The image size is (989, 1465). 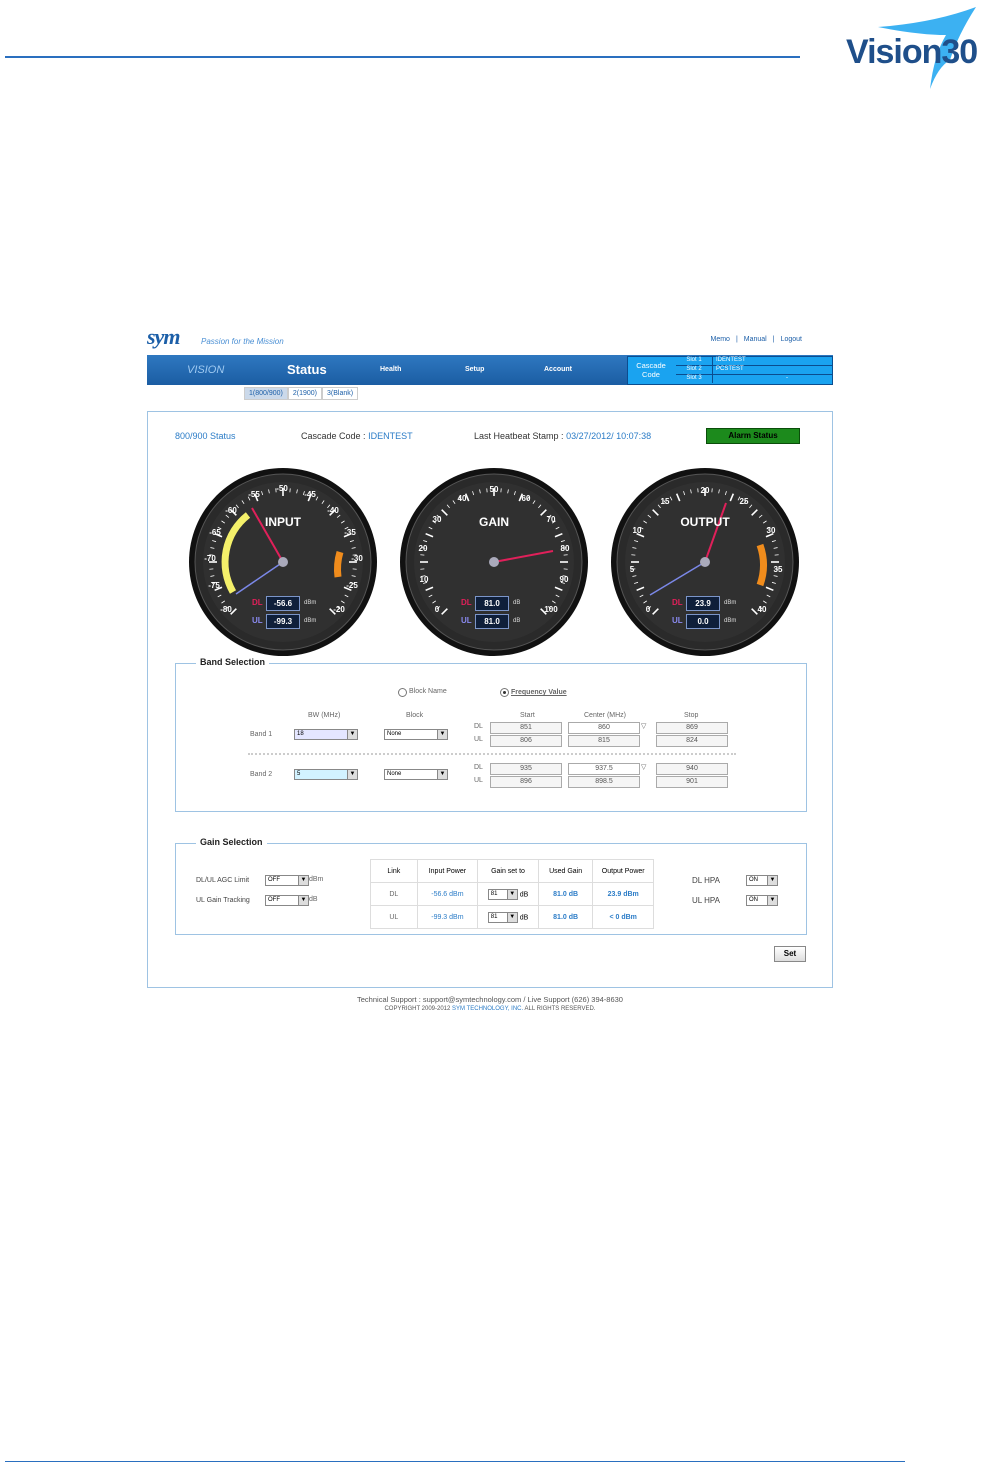 I want to click on tick-label: -70, so click(x=210, y=558).